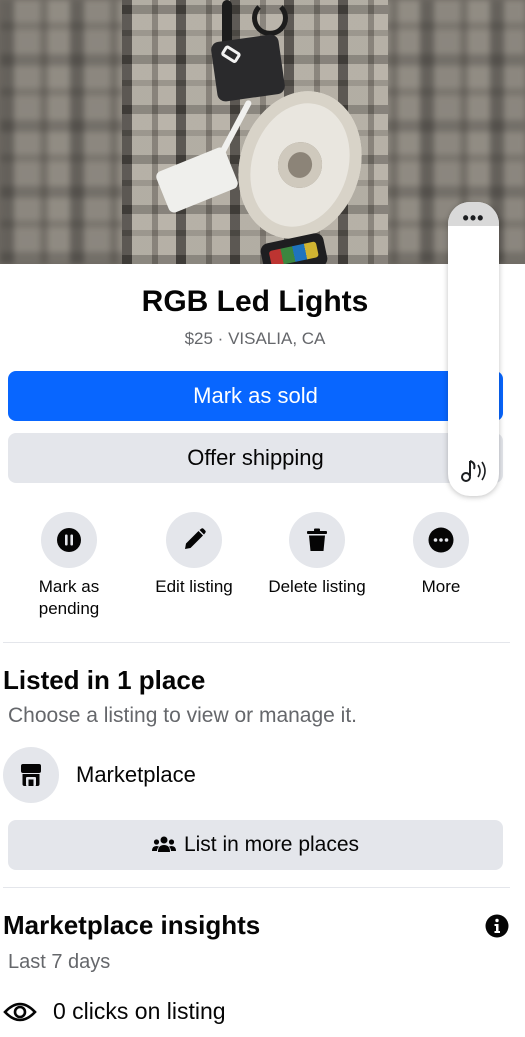 The image size is (525, 1037). I want to click on reel-center, so click(300, 165).